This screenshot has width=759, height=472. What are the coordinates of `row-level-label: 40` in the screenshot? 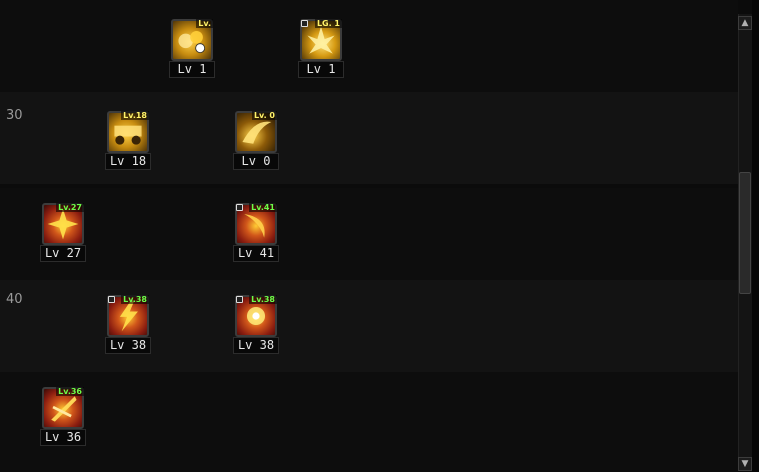 It's located at (14, 299).